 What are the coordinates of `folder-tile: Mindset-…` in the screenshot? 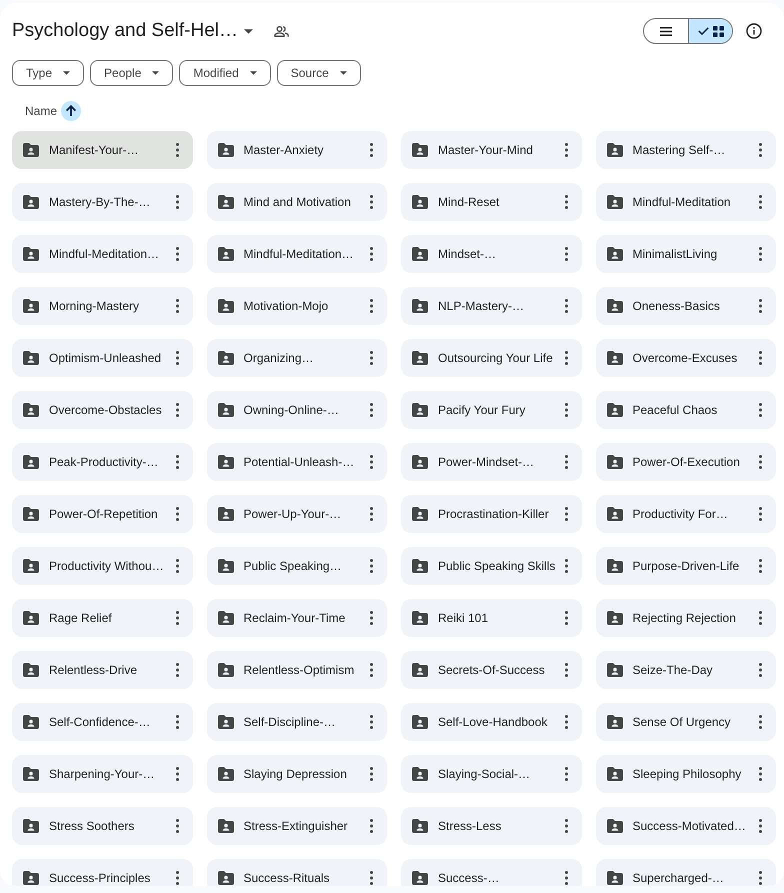 It's located at (491, 254).